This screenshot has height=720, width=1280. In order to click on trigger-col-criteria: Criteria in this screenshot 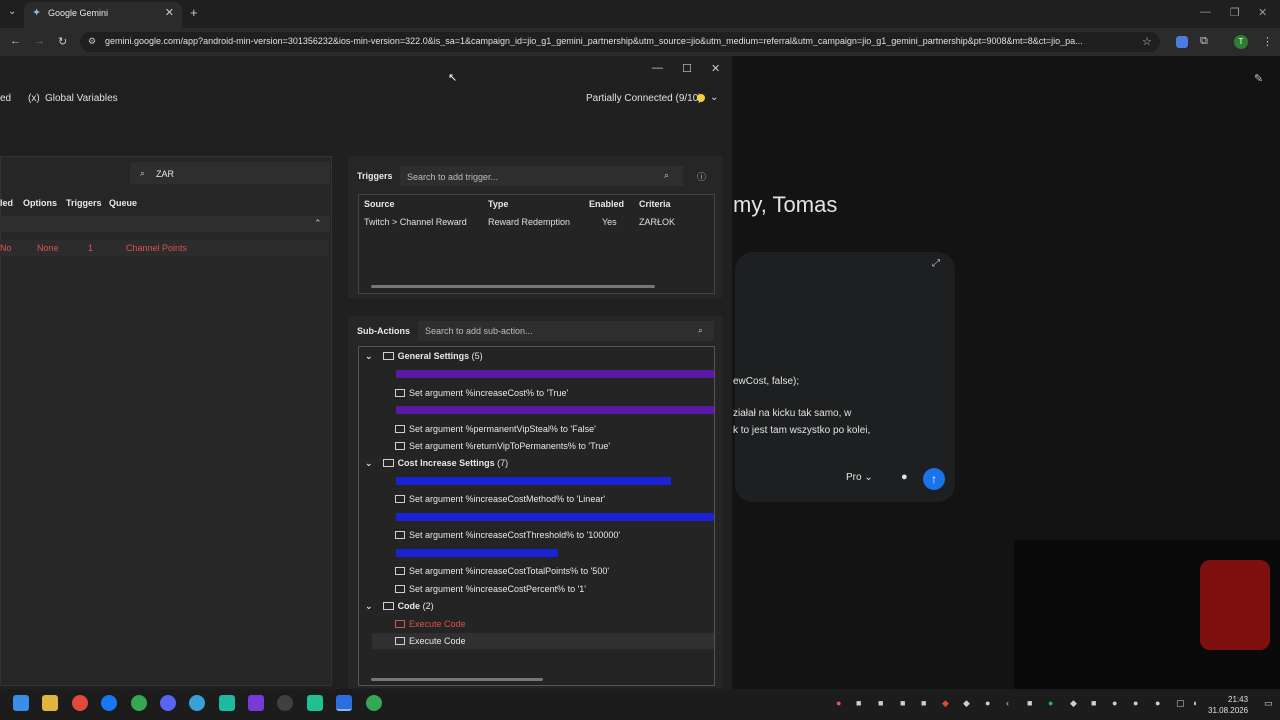, I will do `click(655, 204)`.